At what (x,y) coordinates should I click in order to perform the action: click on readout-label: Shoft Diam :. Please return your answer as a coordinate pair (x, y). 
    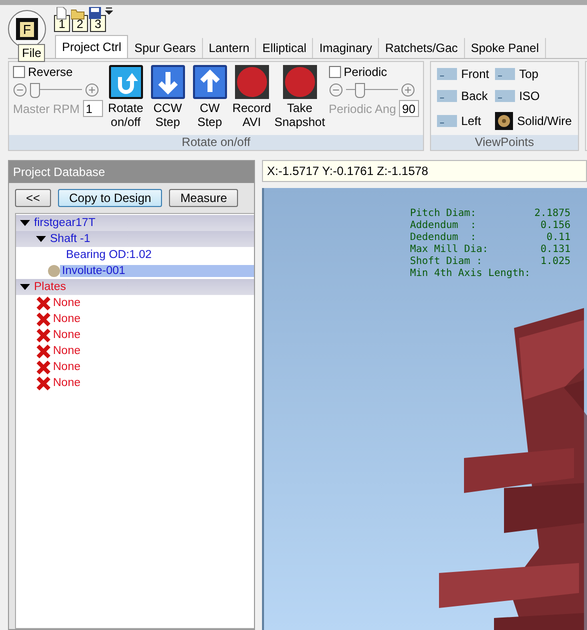
    Looking at the image, I should click on (447, 262).